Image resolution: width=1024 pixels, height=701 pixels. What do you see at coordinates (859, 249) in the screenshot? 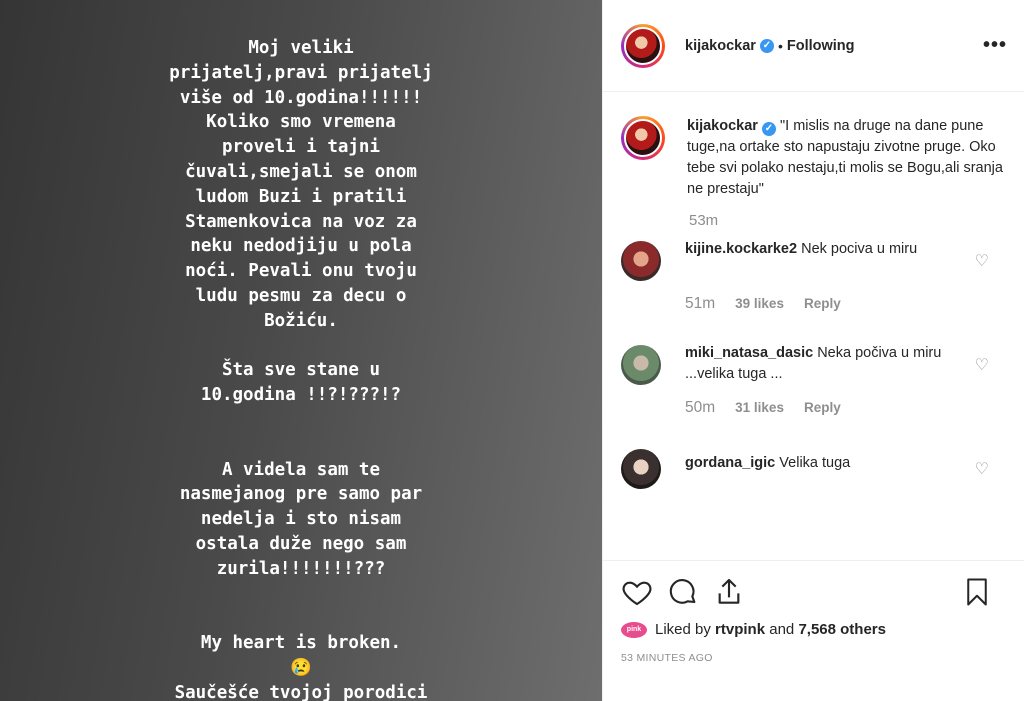
I see `comment-text: Nek pociva u miru` at bounding box center [859, 249].